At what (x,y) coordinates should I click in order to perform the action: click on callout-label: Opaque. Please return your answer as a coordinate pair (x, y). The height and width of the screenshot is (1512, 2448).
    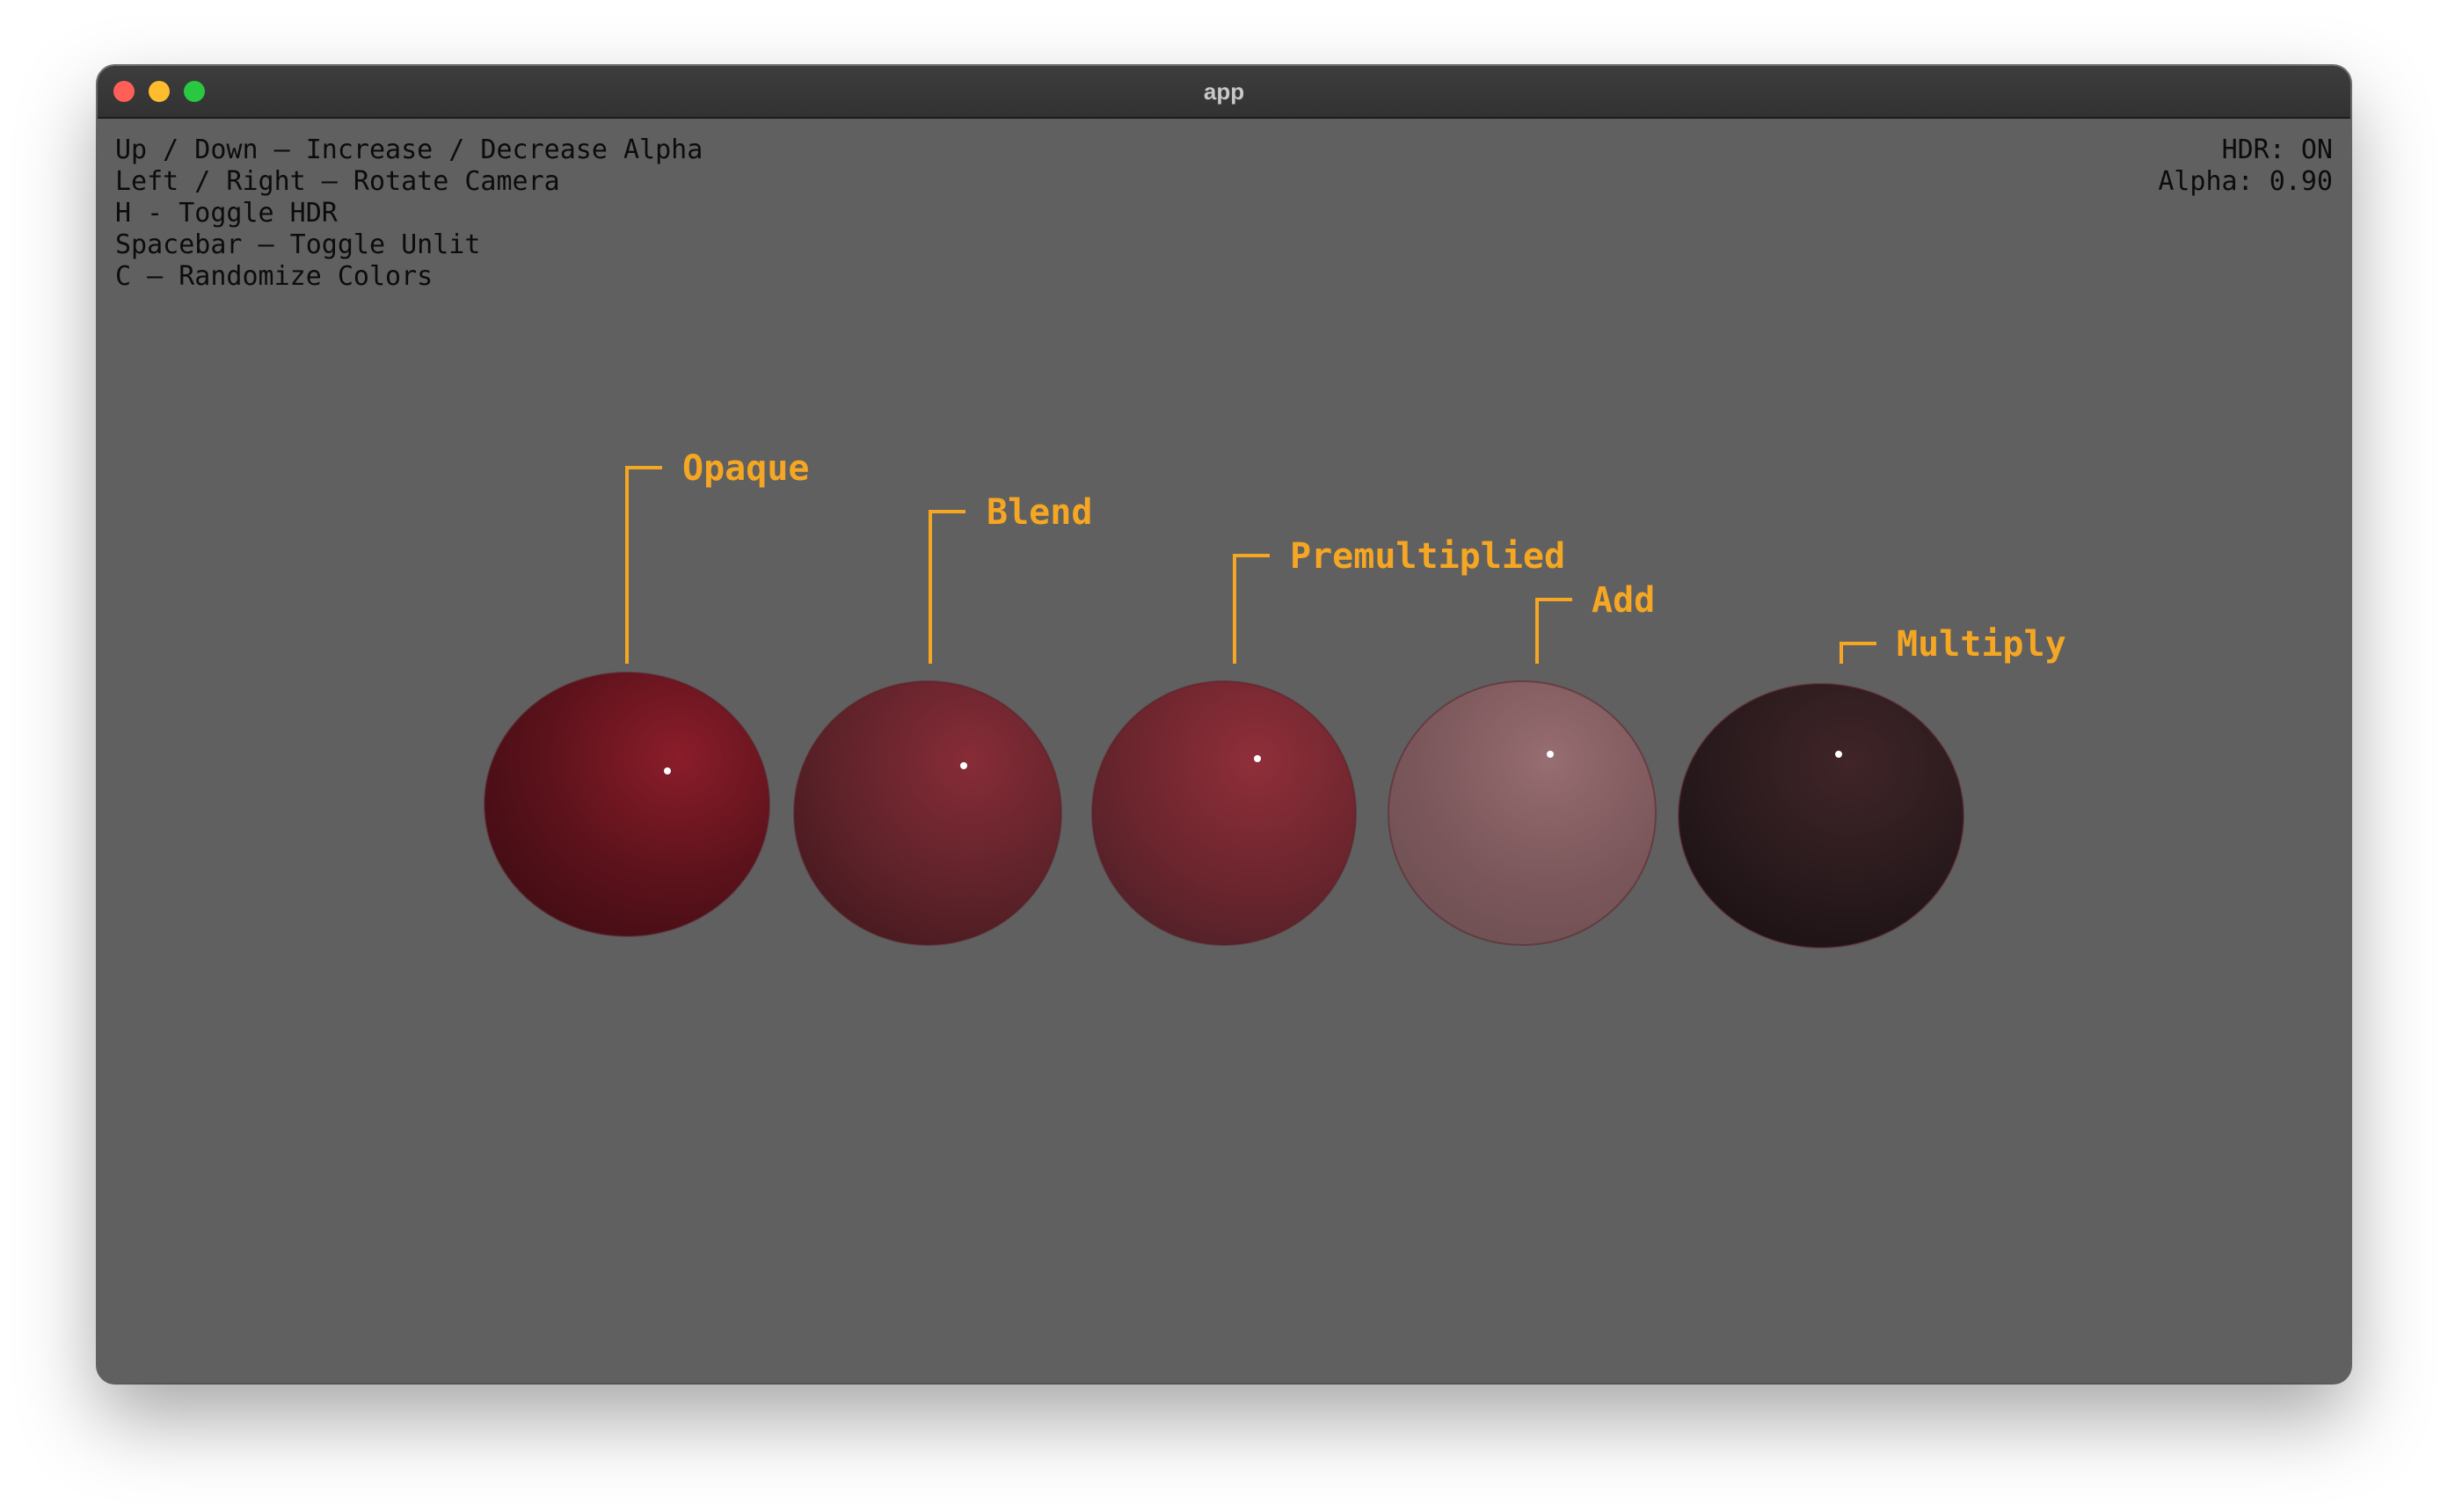
    Looking at the image, I should click on (746, 469).